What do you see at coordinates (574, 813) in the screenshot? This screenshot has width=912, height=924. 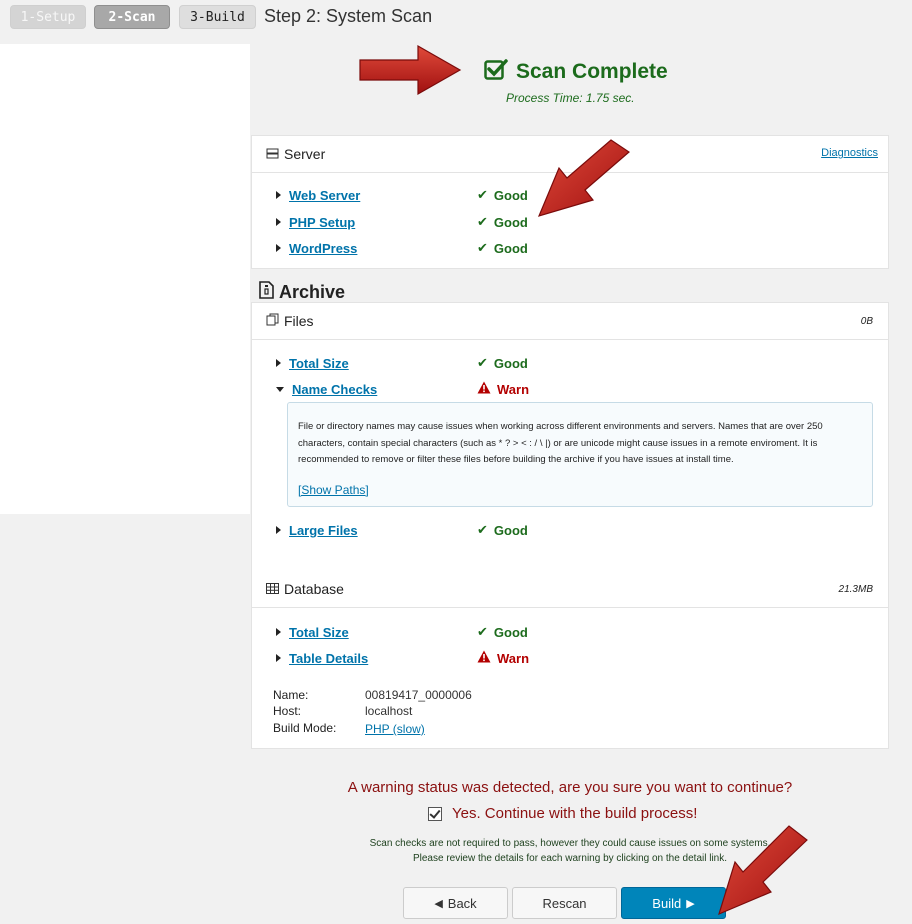 I see `continue-confirm-label: Yes. Continue with the build process!` at bounding box center [574, 813].